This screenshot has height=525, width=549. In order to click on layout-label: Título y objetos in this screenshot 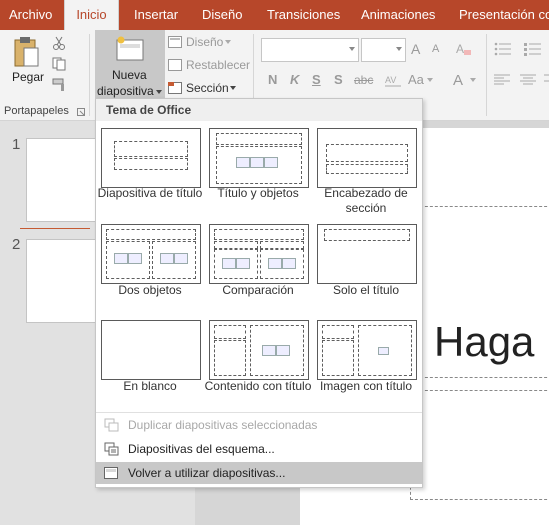, I will do `click(258, 193)`.